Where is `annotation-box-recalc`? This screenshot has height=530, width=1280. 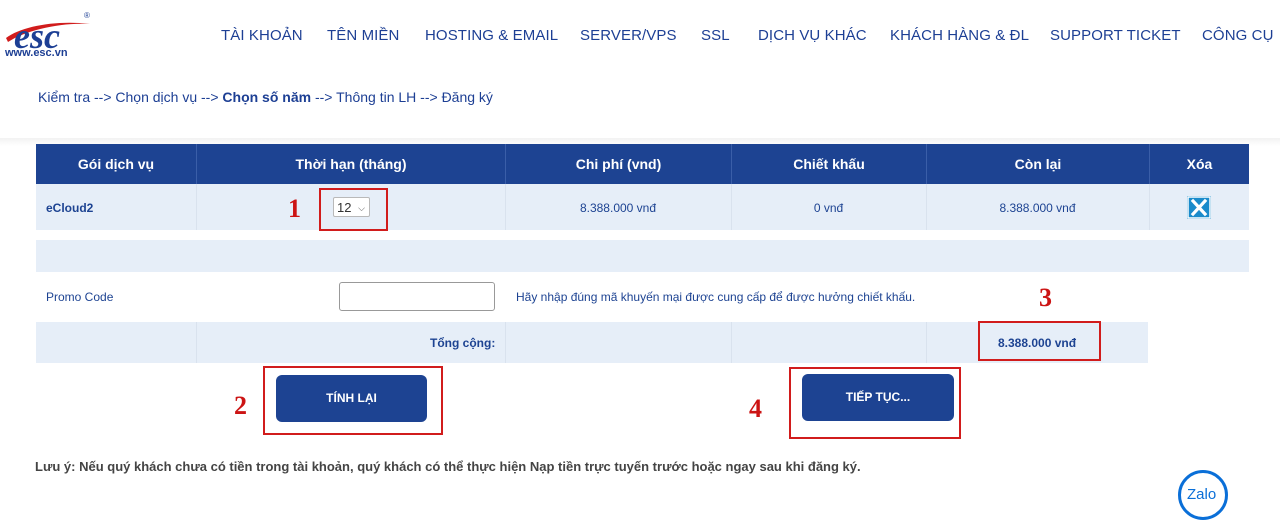 annotation-box-recalc is located at coordinates (353, 400).